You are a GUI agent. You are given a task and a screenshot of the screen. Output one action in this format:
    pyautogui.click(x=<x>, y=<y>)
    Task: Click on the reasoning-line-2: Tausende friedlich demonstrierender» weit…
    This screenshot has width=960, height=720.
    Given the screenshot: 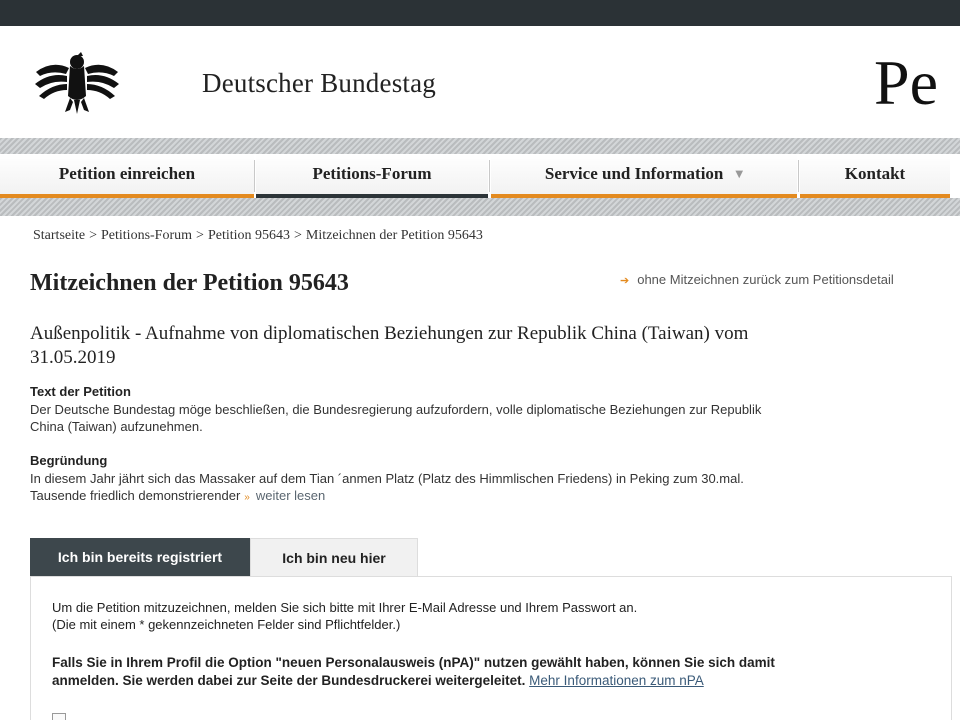 What is the action you would take?
    pyautogui.click(x=485, y=496)
    